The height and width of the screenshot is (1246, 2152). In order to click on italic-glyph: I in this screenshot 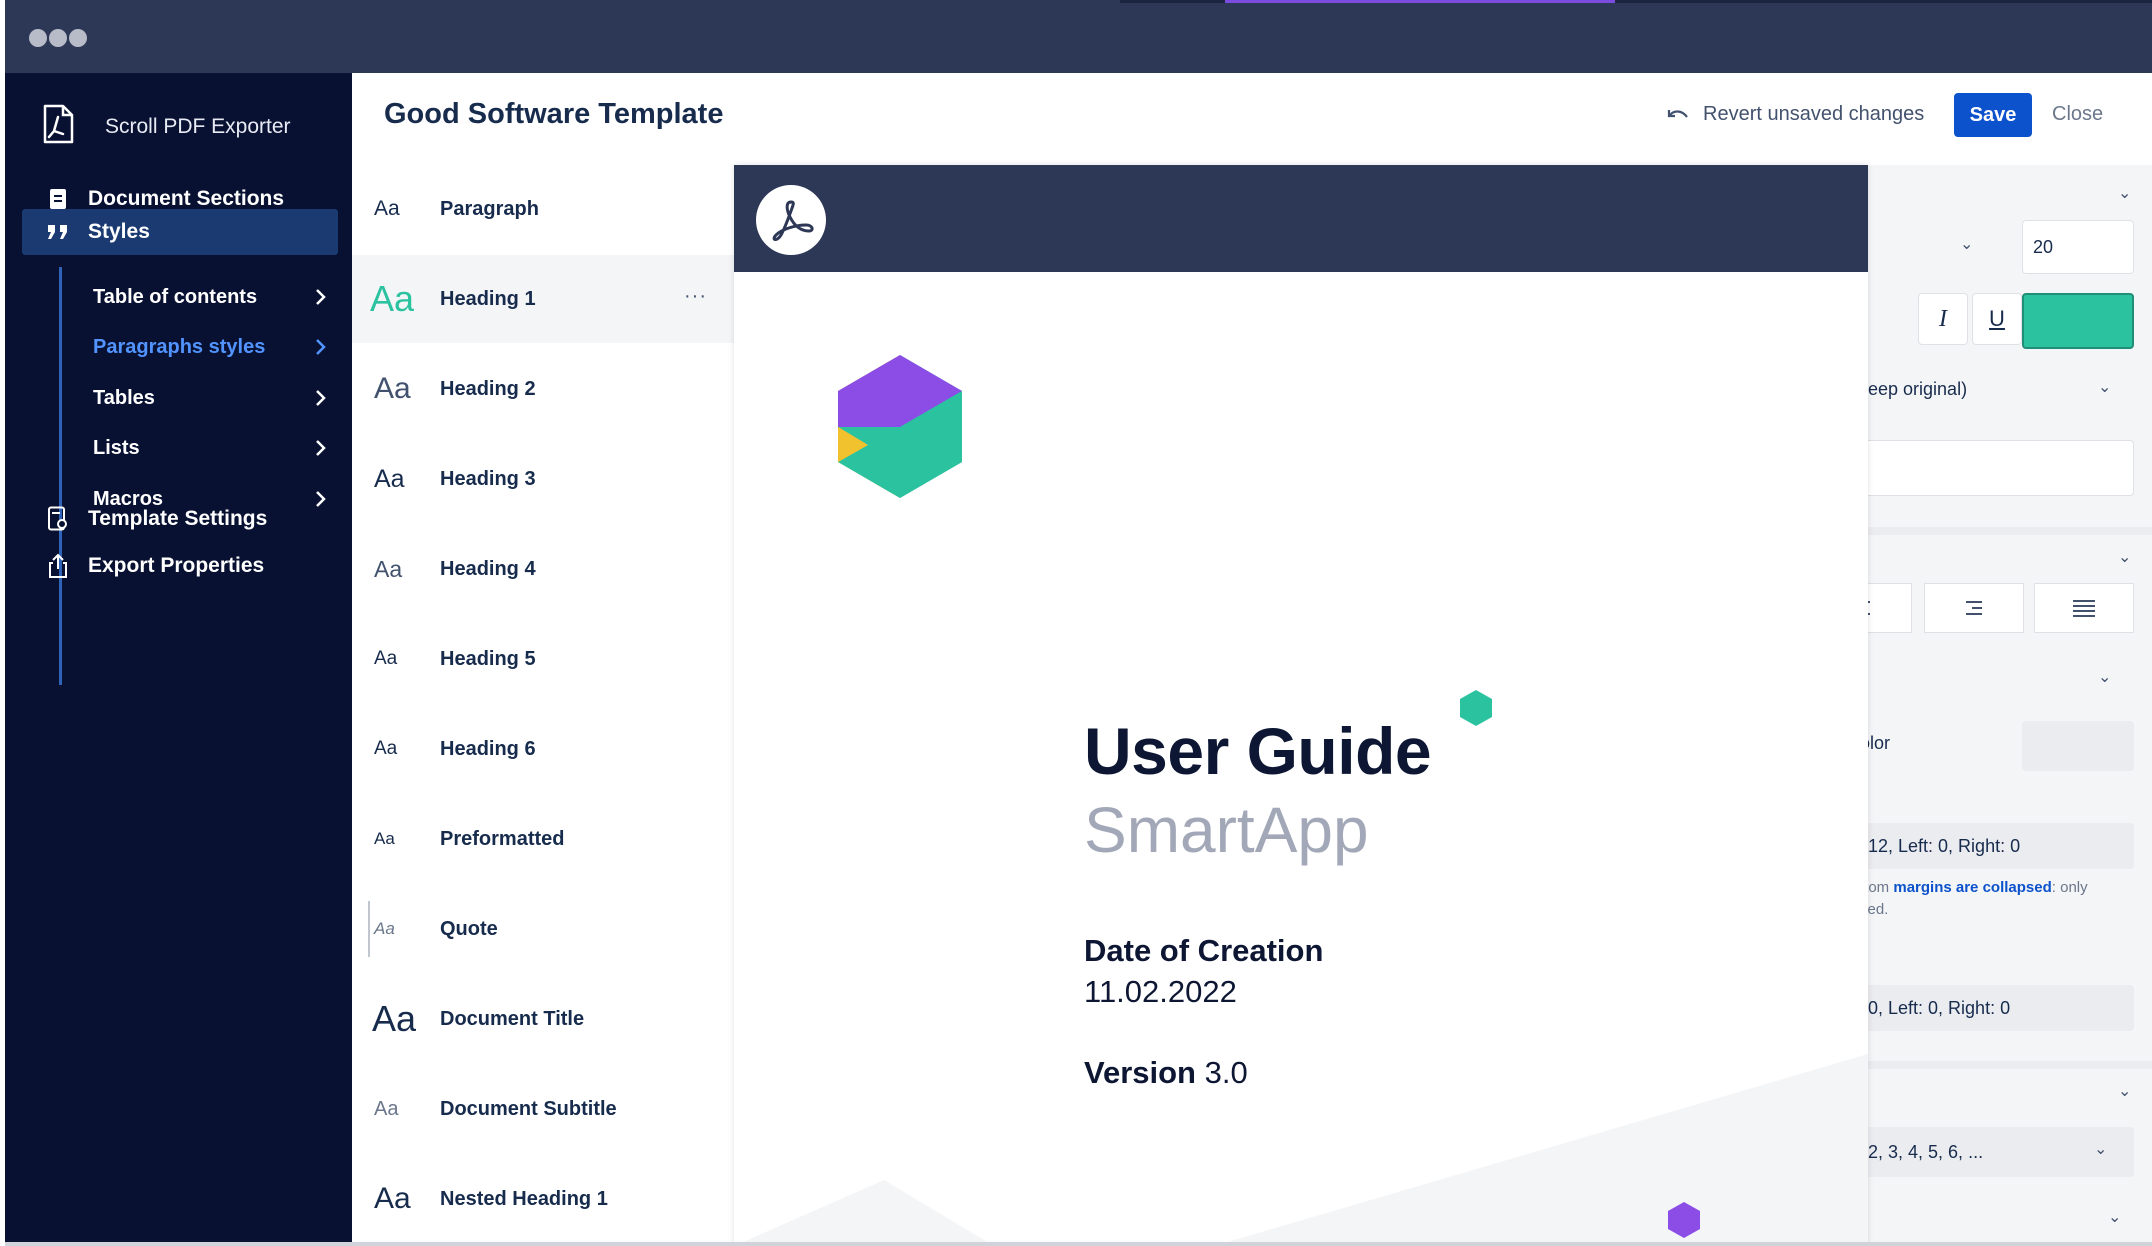, I will do `click(1943, 318)`.